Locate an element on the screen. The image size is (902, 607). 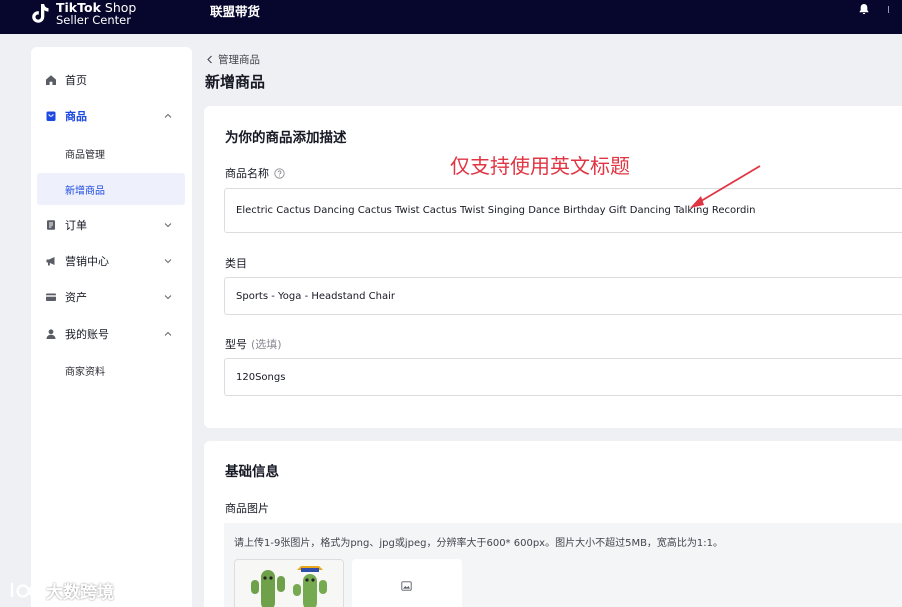
sidebar-item-label: 资产 is located at coordinates (76, 297).